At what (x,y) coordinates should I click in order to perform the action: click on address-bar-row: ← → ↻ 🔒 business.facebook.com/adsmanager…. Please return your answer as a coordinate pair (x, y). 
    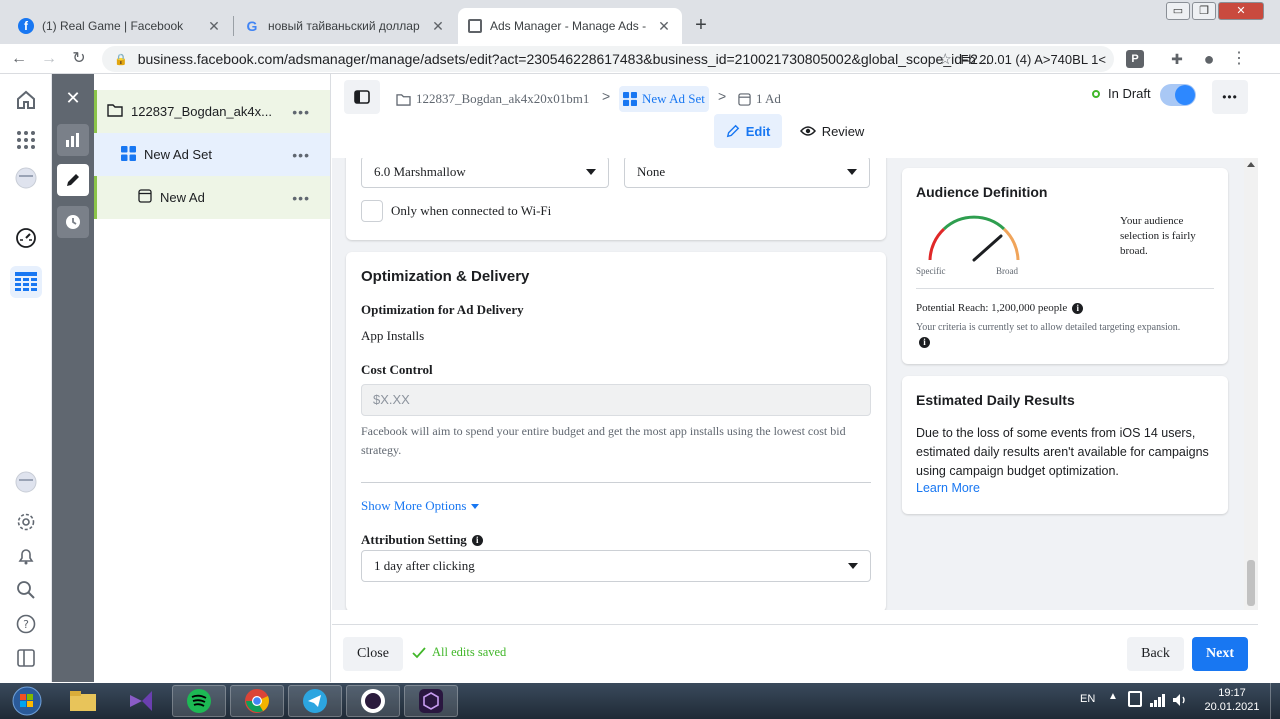
    Looking at the image, I should click on (640, 59).